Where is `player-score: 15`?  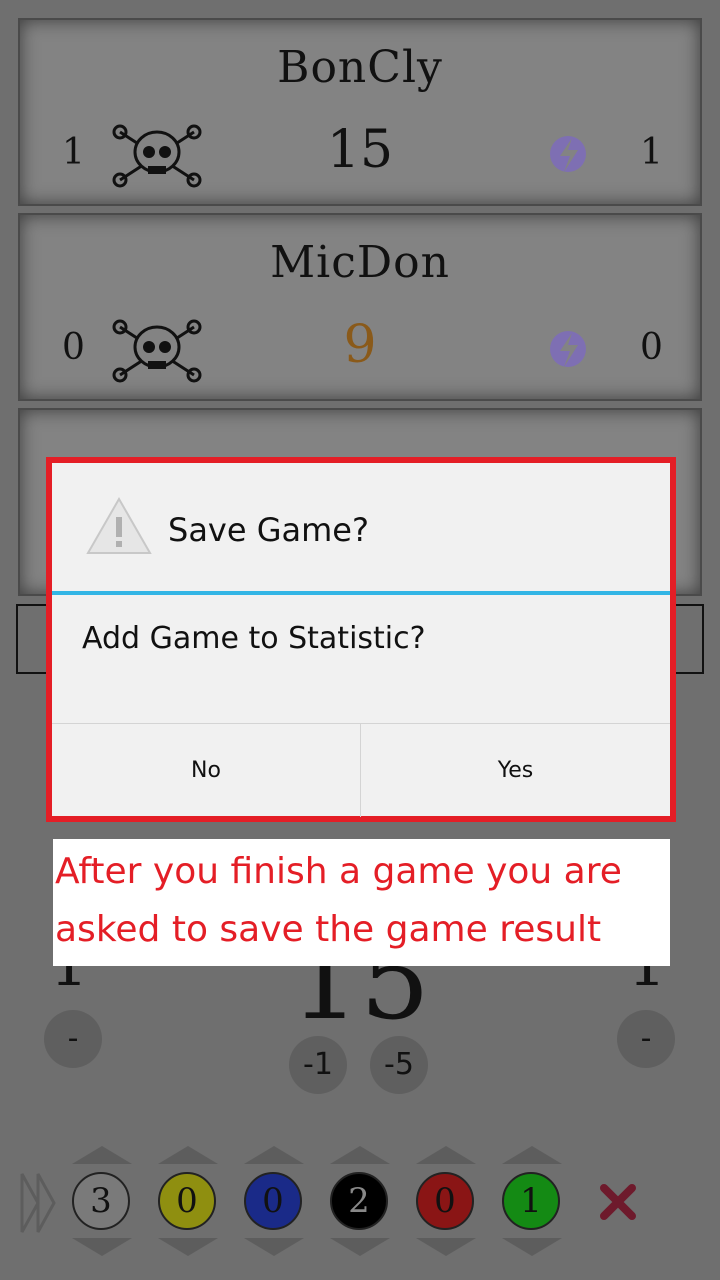
player-score: 15 is located at coordinates (360, 150).